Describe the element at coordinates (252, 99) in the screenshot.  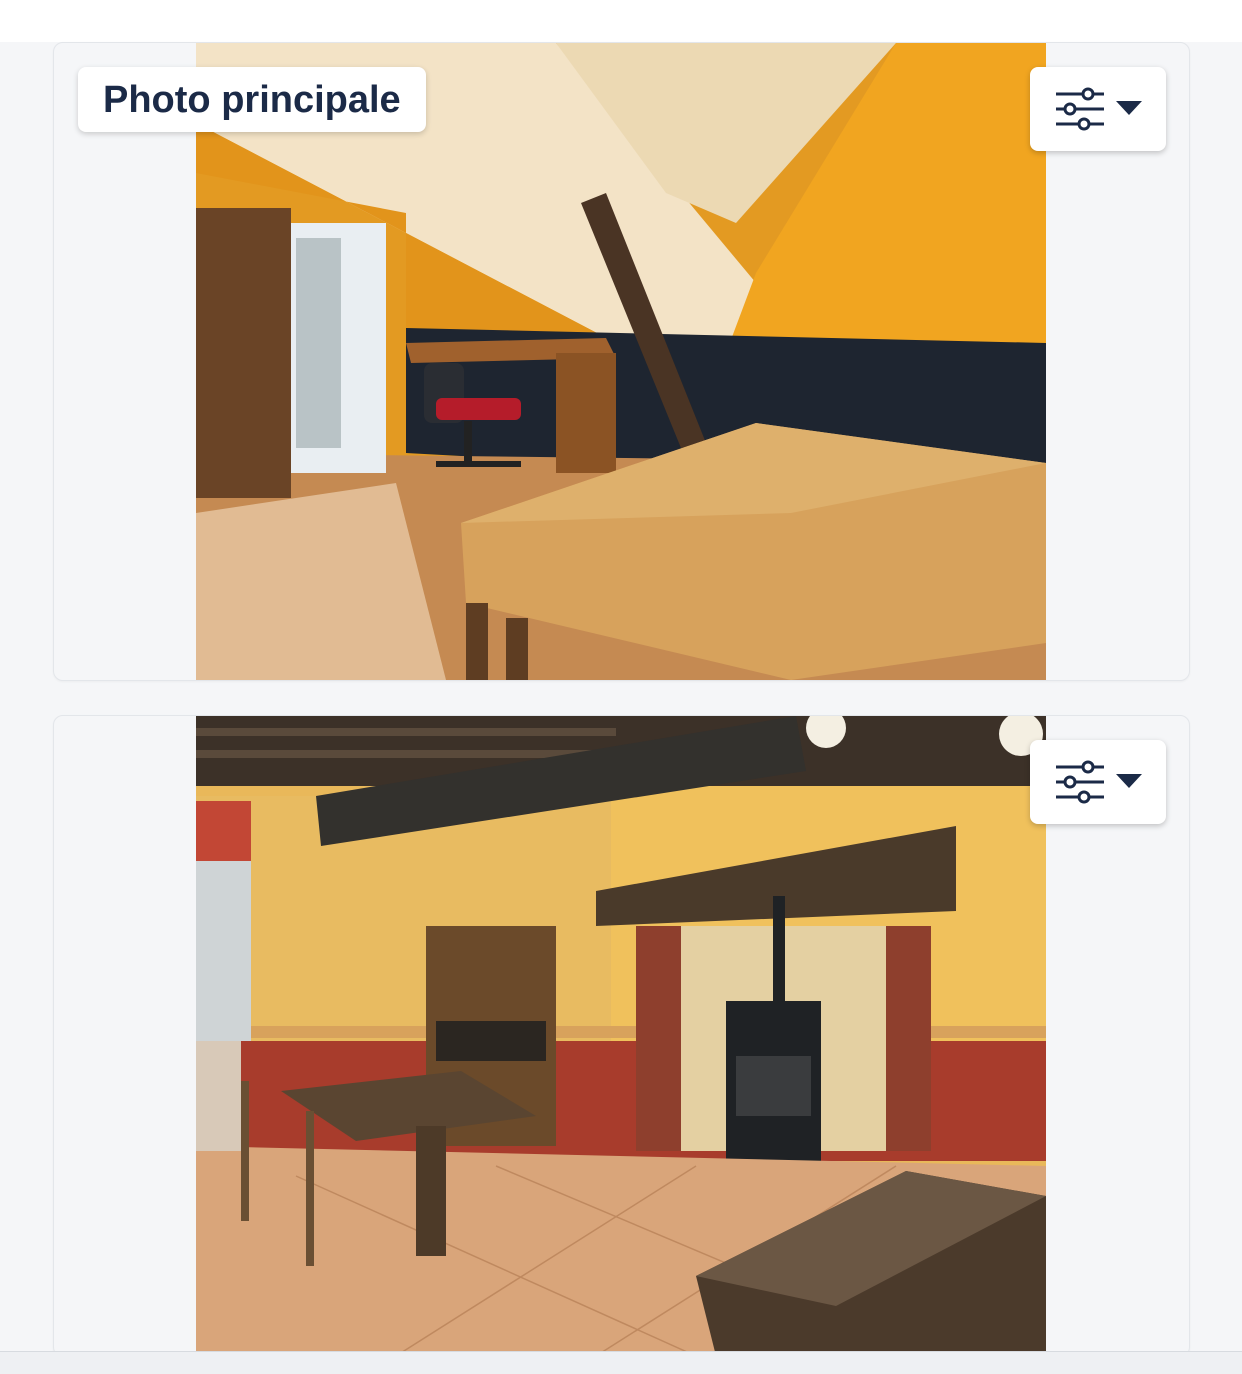
I see `main-photo-badge: Photo principale` at that location.